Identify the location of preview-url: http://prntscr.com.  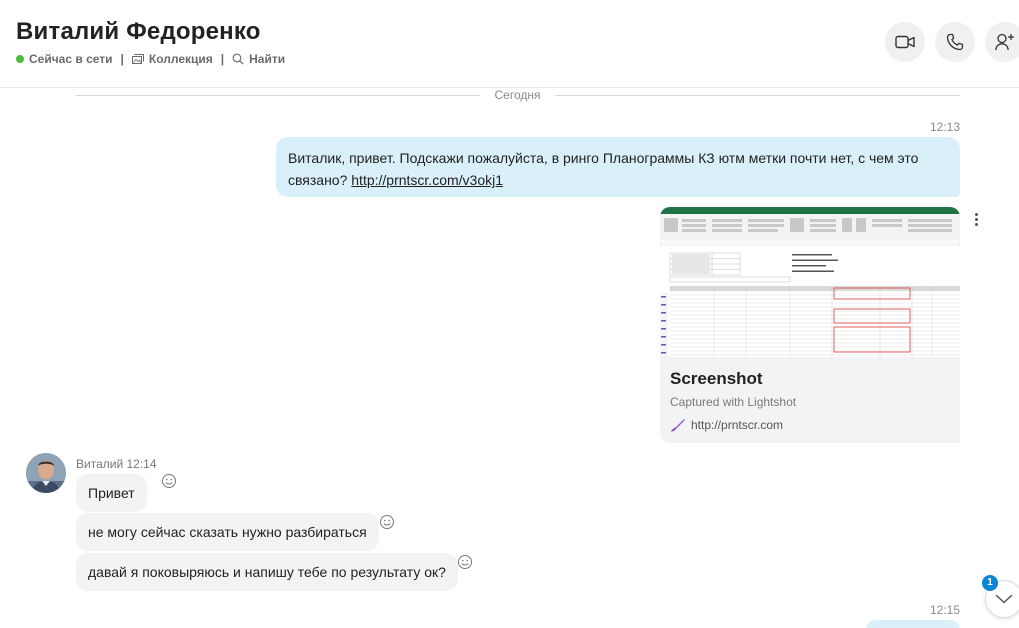
(726, 425).